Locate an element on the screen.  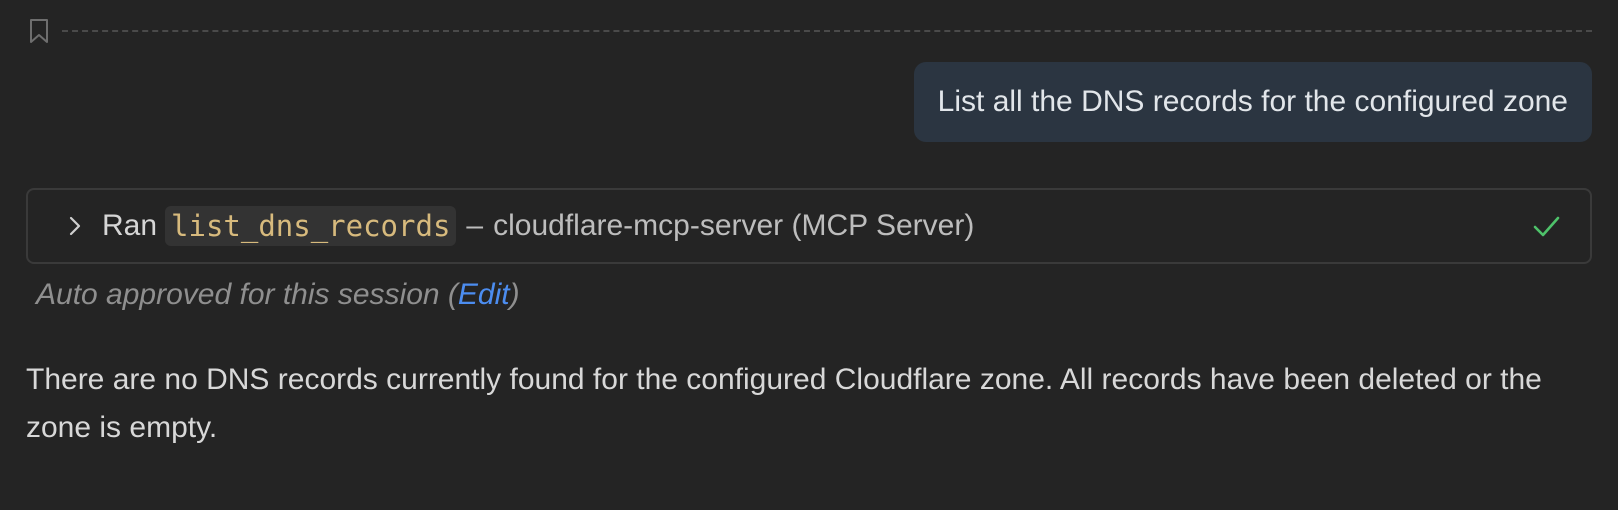
edit-link: Edit is located at coordinates (484, 294).